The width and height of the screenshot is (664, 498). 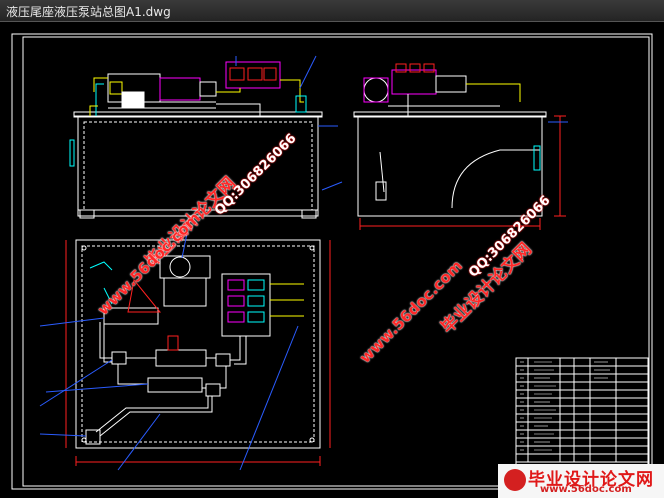 I want to click on logo-badge-icon, so click(x=515, y=480).